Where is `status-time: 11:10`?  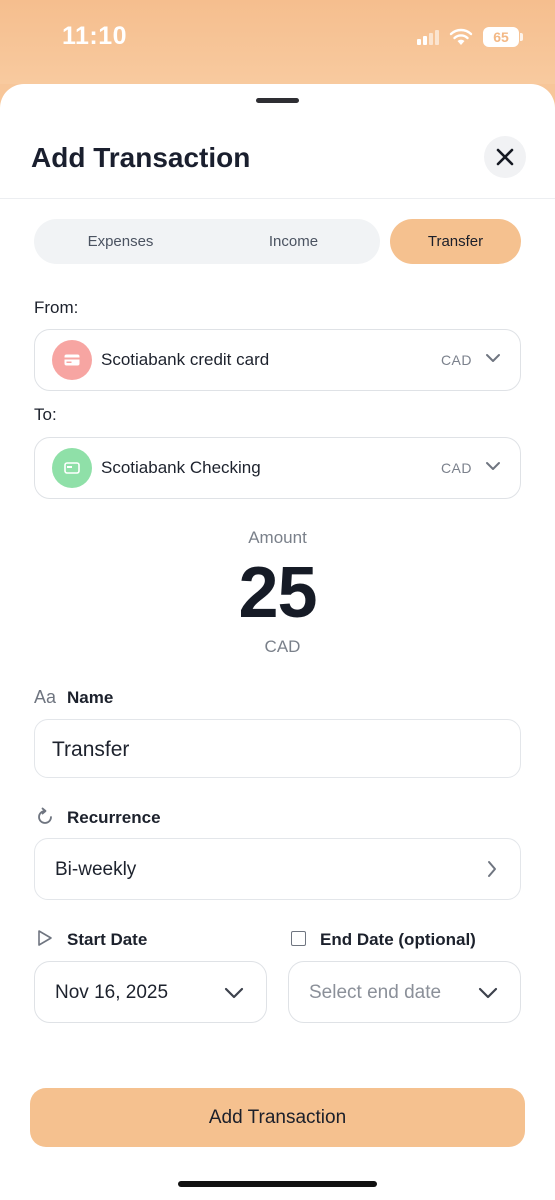 status-time: 11:10 is located at coordinates (95, 36).